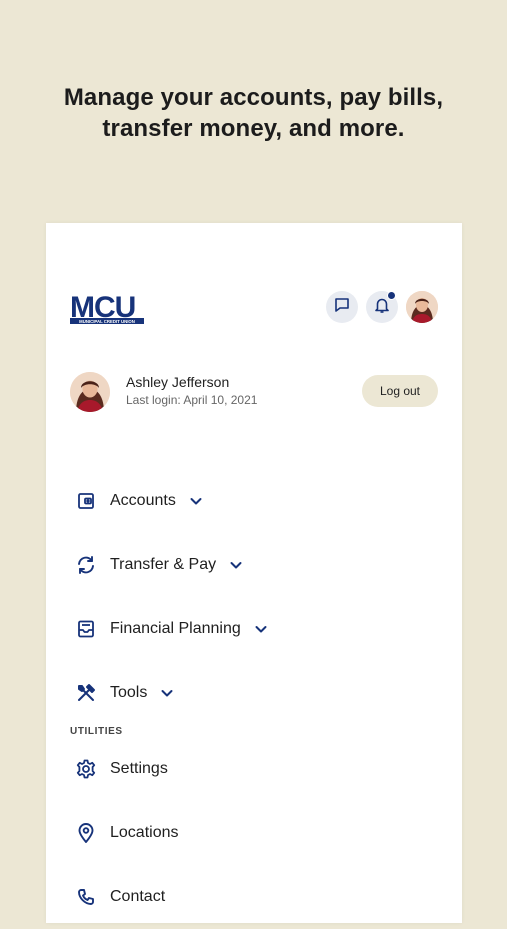 The width and height of the screenshot is (507, 929). Describe the element at coordinates (86, 629) in the screenshot. I see `planning-icon` at that location.